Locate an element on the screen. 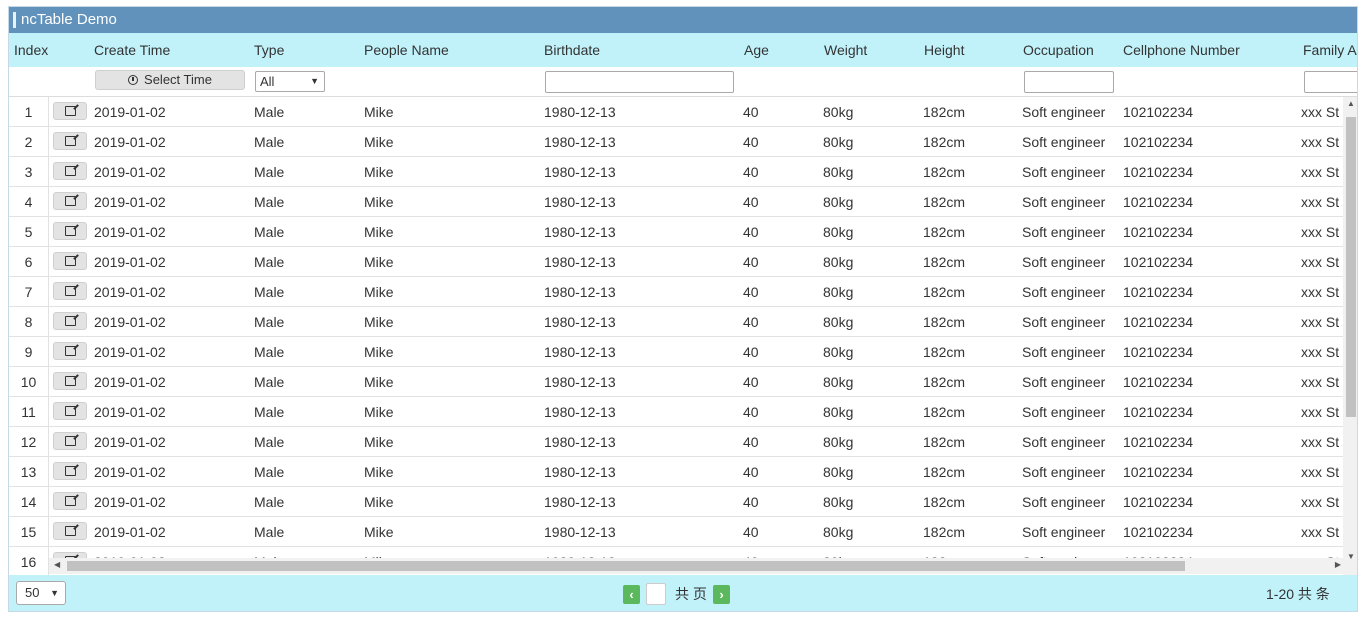 This screenshot has width=1362, height=619. column-header-birthdate: Birthdate is located at coordinates (639, 50).